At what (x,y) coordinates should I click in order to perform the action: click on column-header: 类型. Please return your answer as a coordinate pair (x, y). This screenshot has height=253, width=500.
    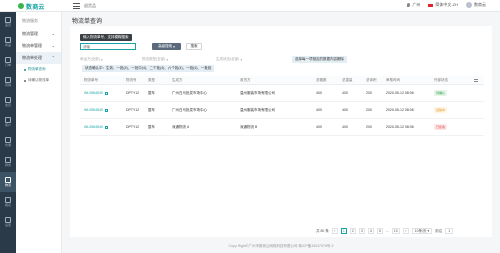
    Looking at the image, I should click on (151, 79).